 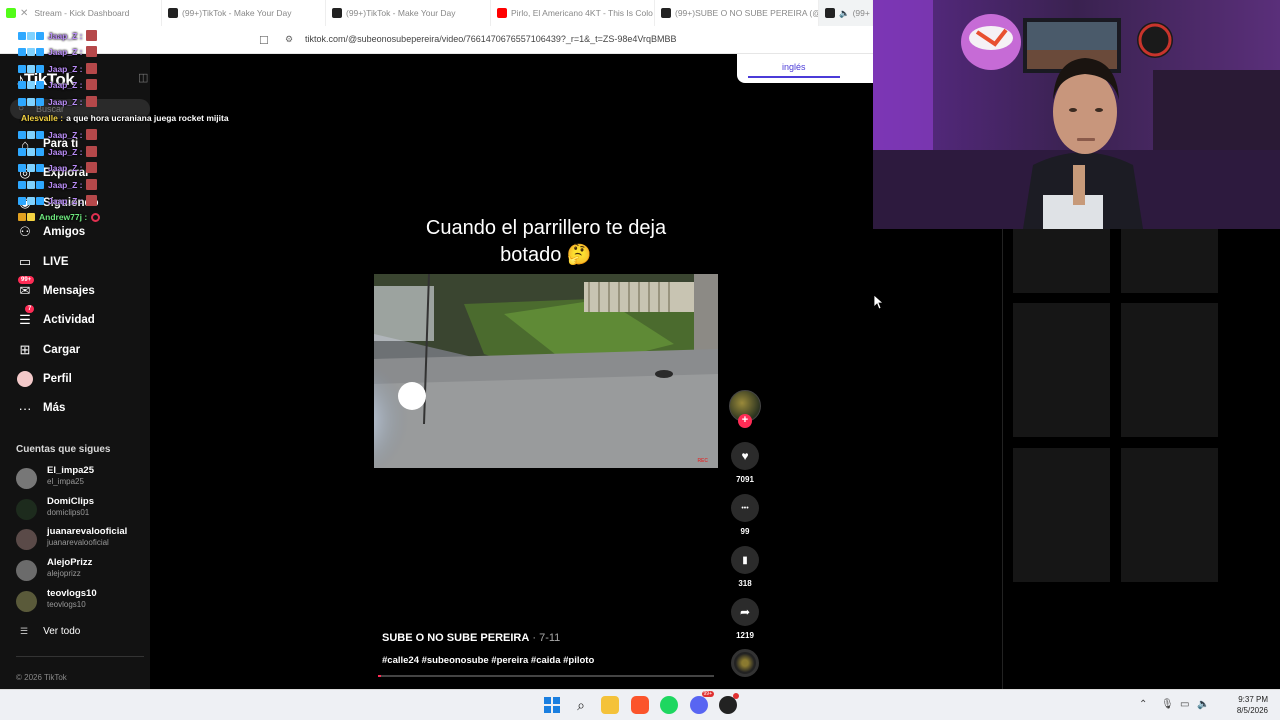 I want to click on webcam-overlay, so click(x=1076, y=114).